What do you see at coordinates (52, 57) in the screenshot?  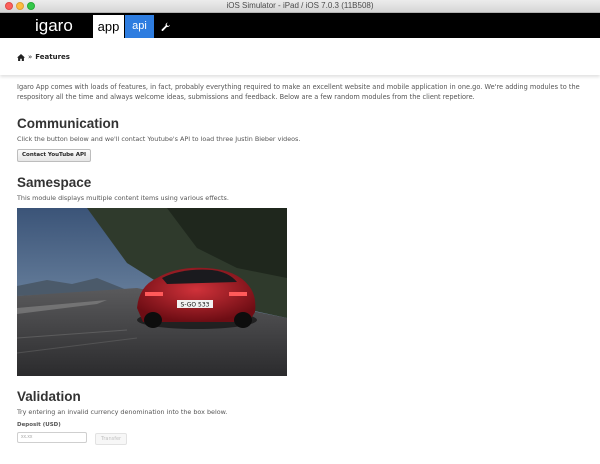 I see `breadcrumb-current: Features` at bounding box center [52, 57].